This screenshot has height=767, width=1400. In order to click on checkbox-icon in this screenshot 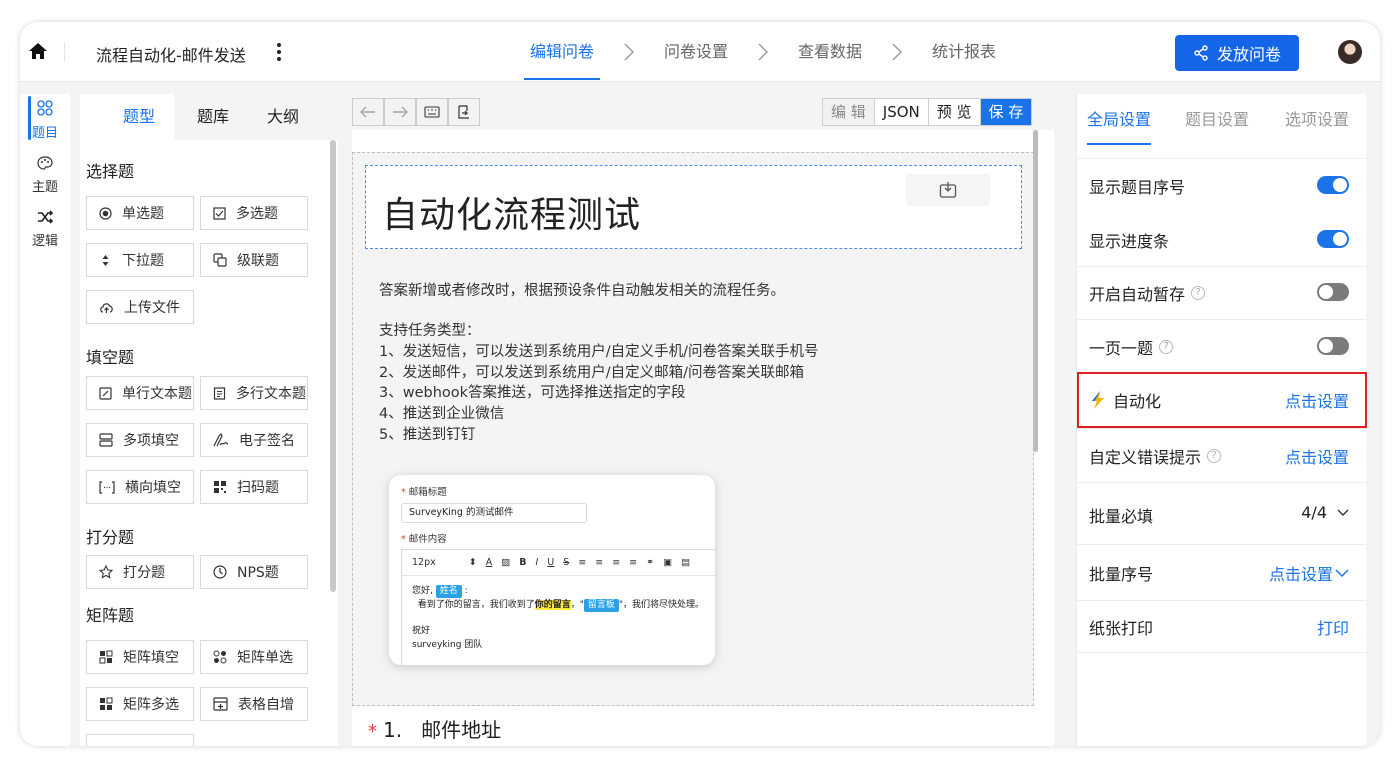, I will do `click(219, 213)`.